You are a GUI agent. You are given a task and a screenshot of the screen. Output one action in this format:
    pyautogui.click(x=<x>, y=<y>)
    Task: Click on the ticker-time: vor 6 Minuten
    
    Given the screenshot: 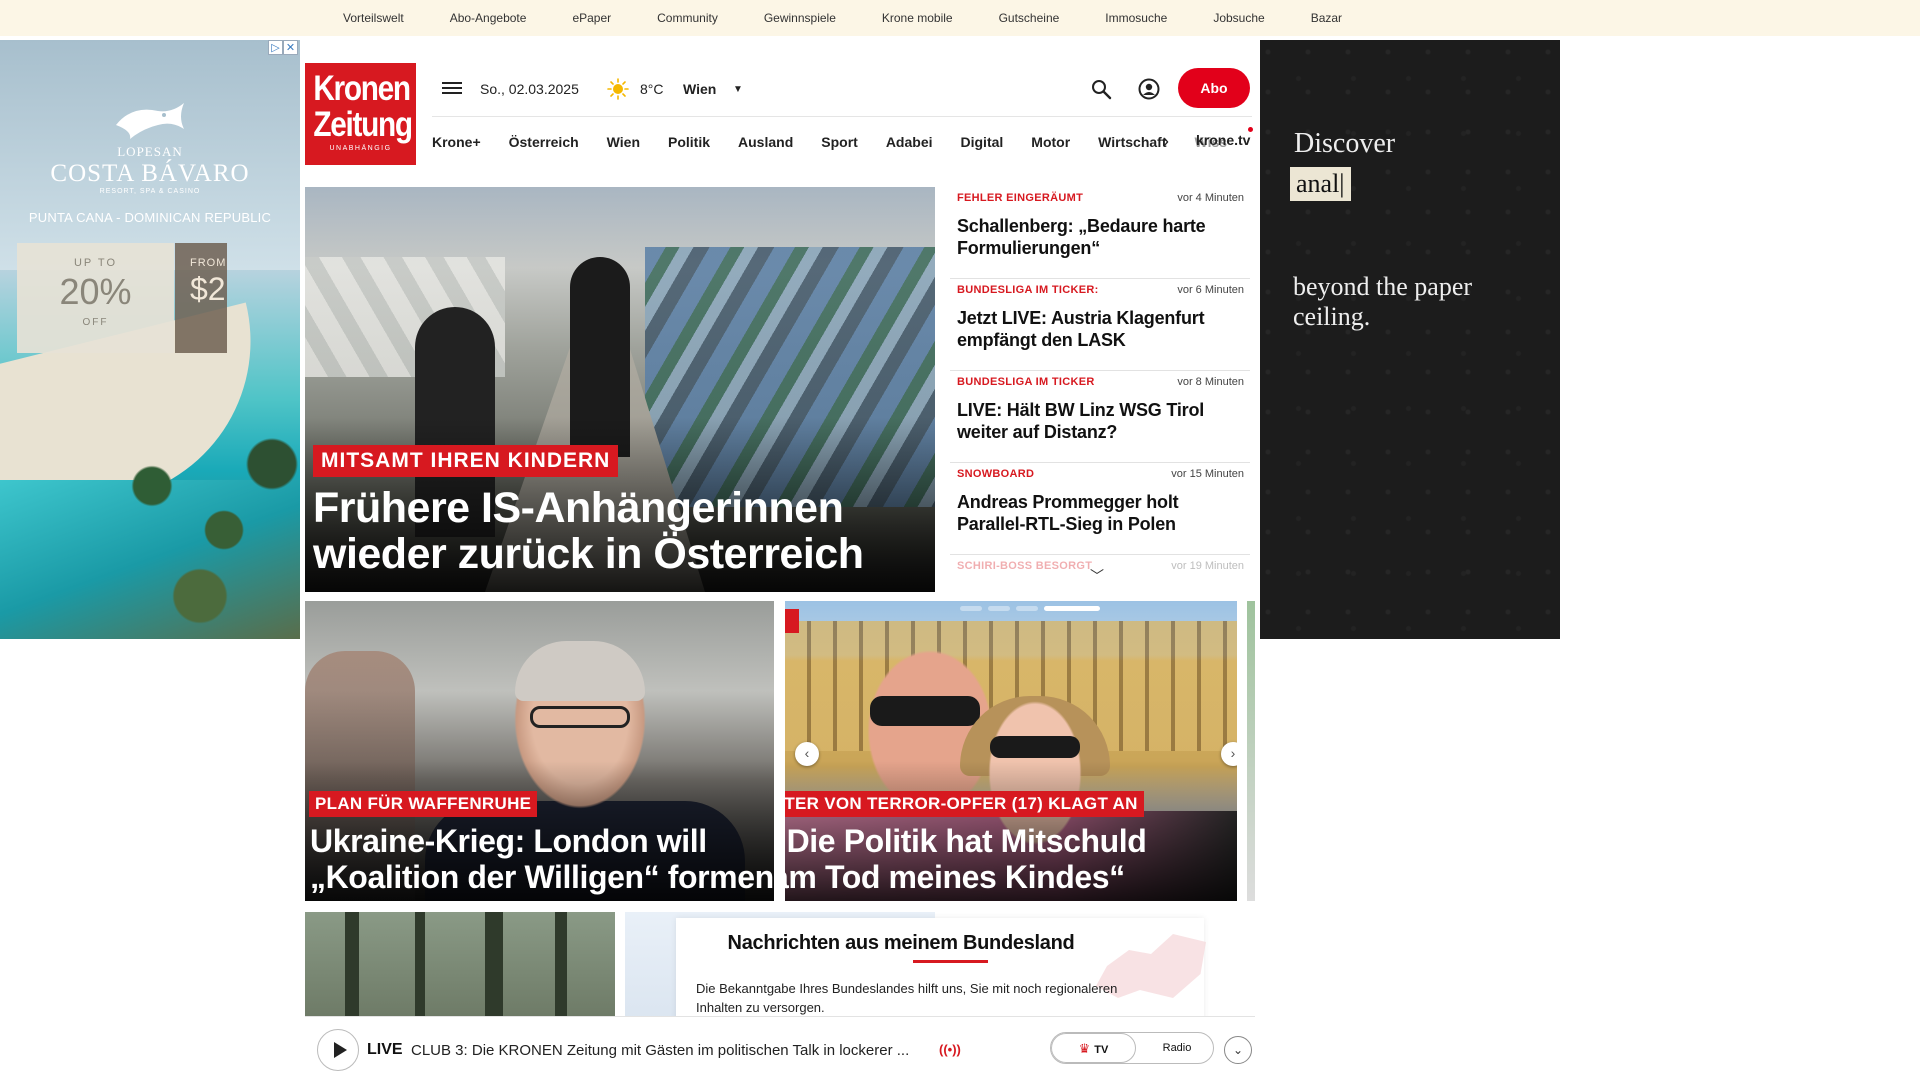 What is the action you would take?
    pyautogui.click(x=1210, y=290)
    